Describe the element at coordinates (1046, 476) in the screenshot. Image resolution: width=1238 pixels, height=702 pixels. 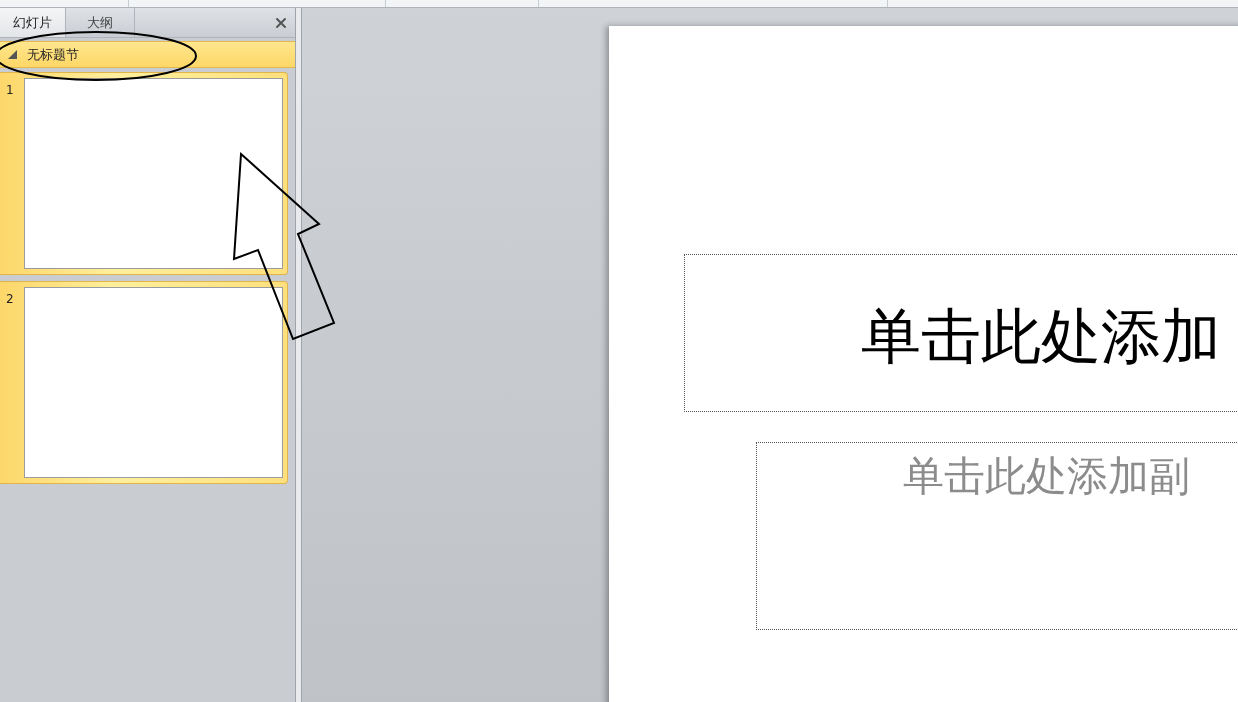
I see `subtitle-text: 单击此处添加副` at that location.